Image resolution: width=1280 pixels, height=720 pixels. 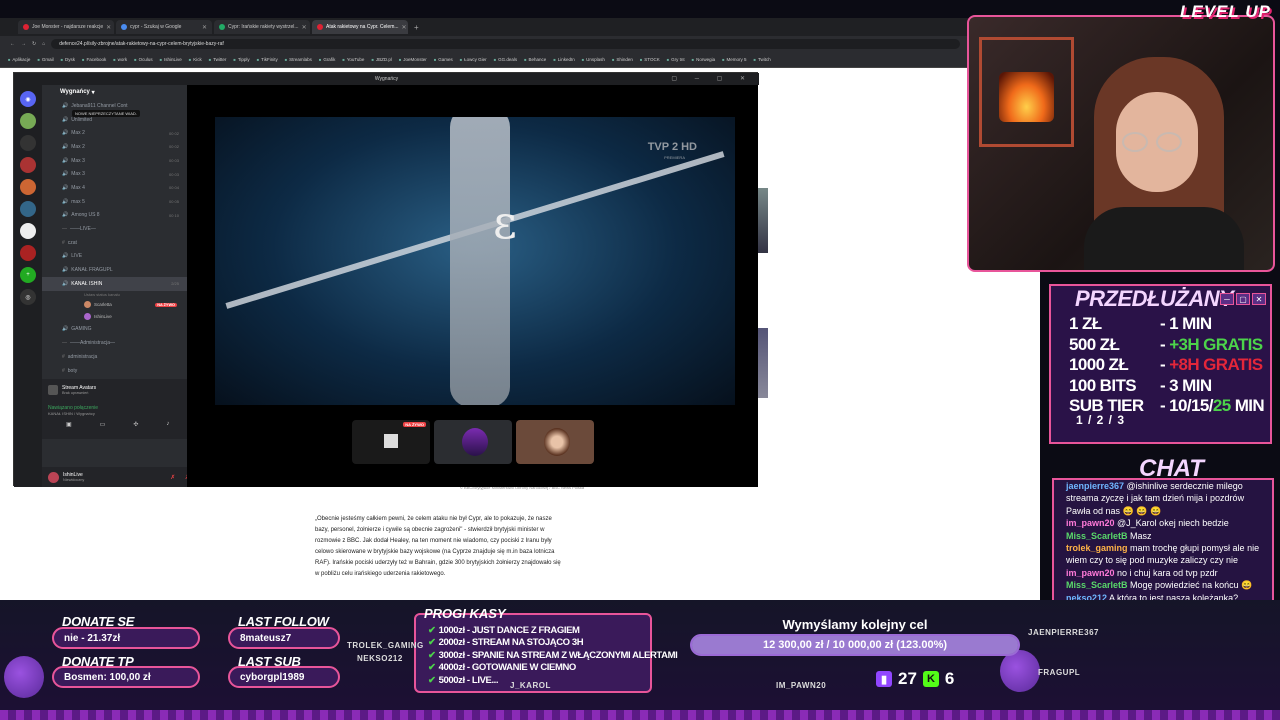 What do you see at coordinates (12, 44) in the screenshot?
I see `back-icon: ←` at bounding box center [12, 44].